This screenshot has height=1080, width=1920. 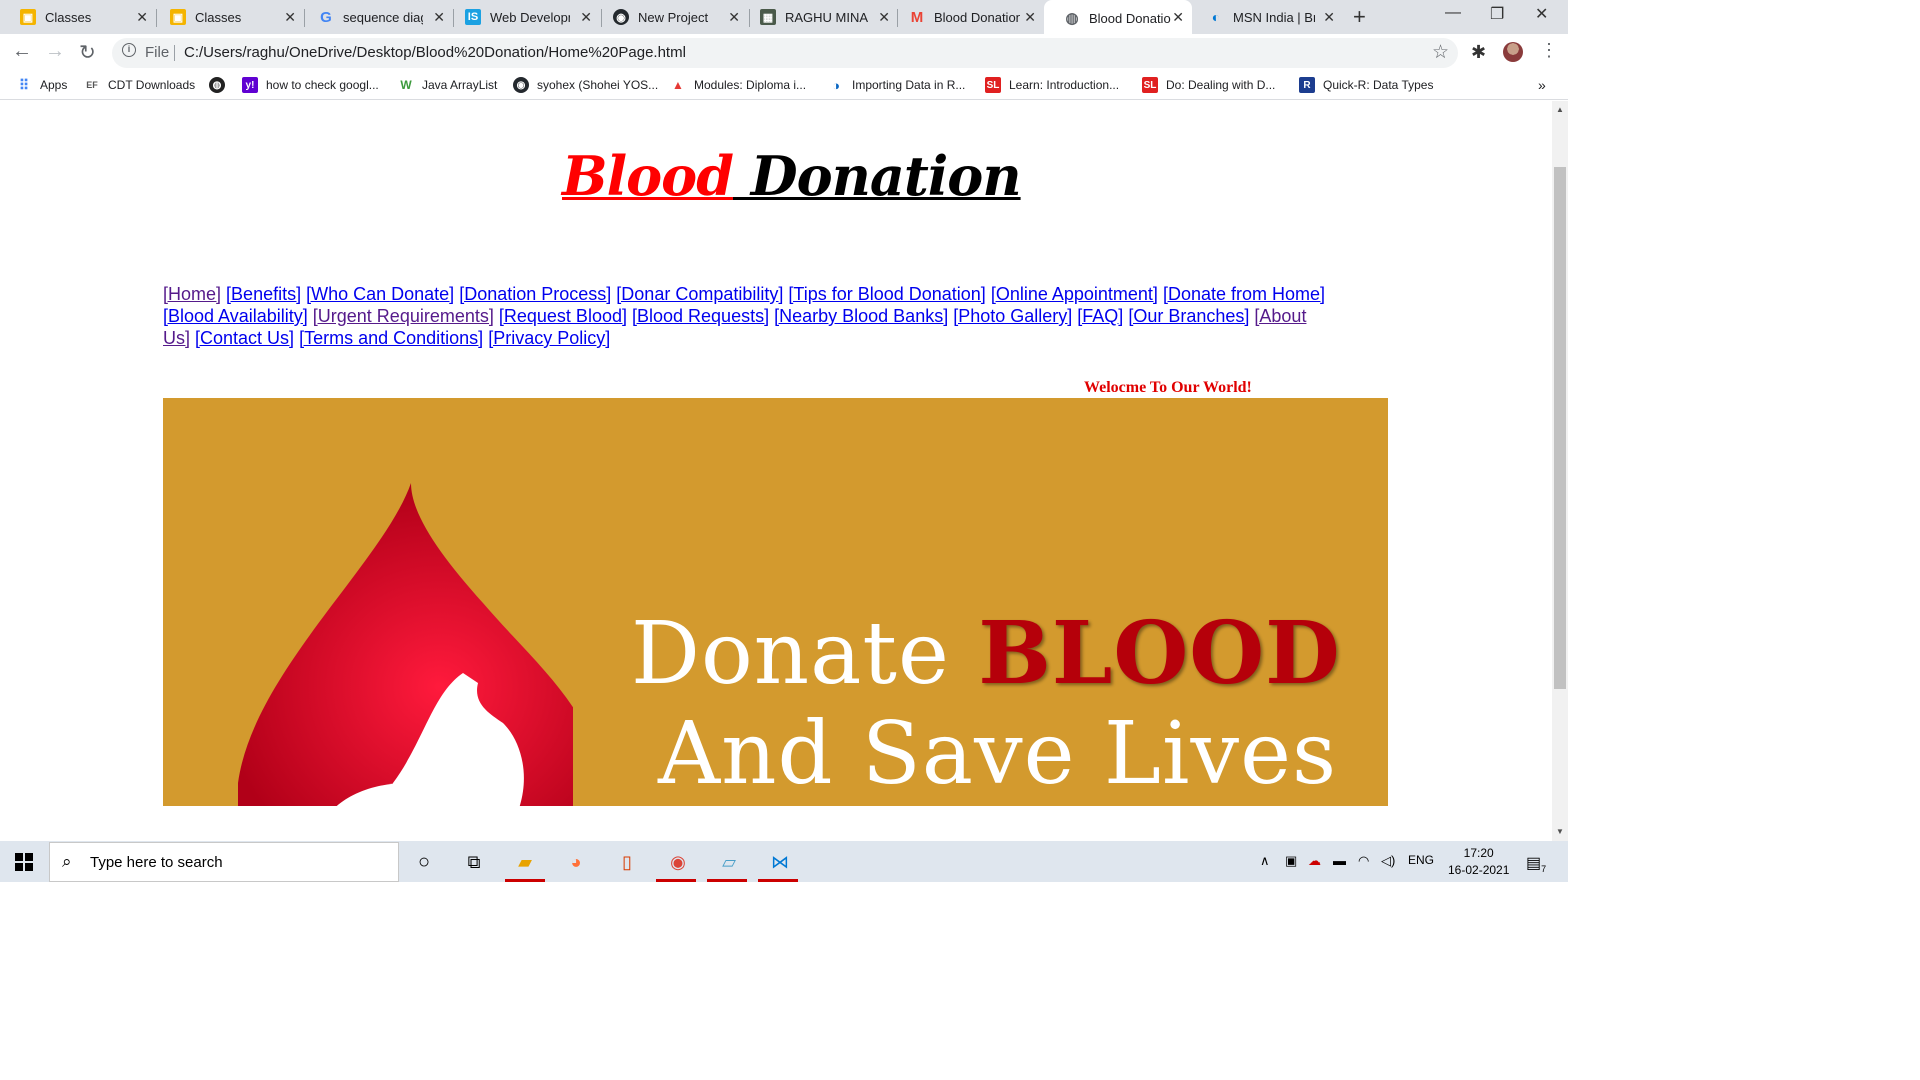 What do you see at coordinates (391, 338) in the screenshot?
I see `nav-link: [Terms and Conditions]` at bounding box center [391, 338].